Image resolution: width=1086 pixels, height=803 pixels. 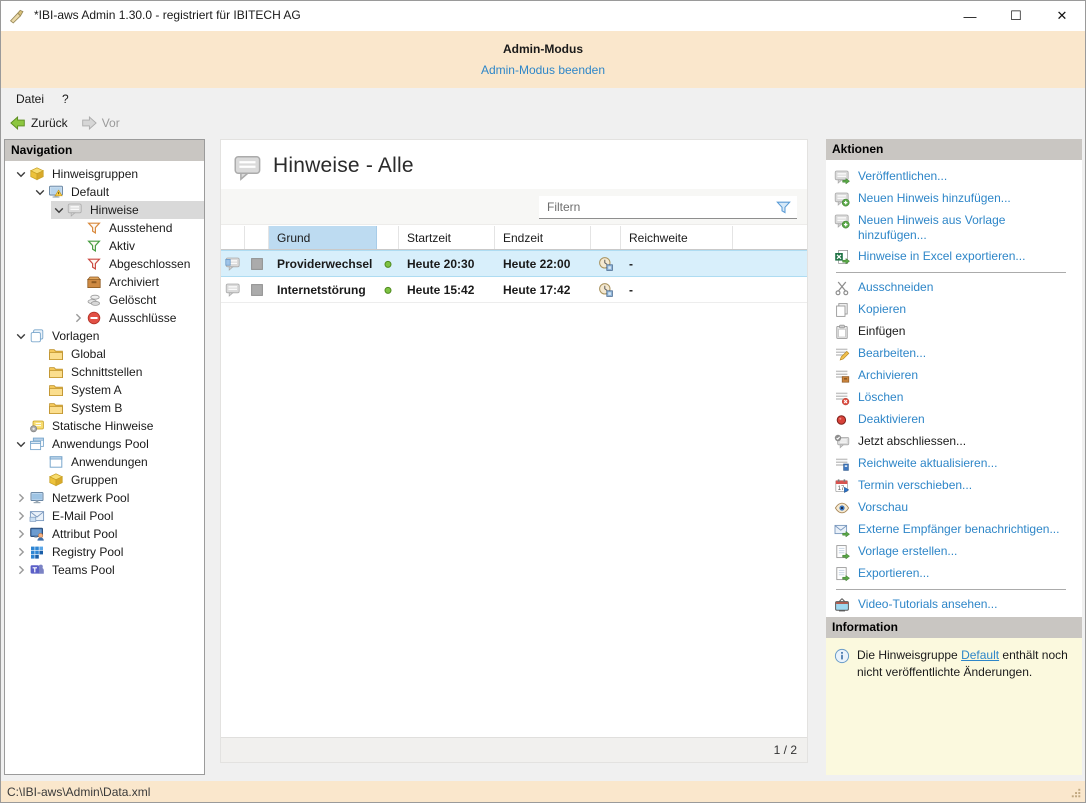 What do you see at coordinates (127, 210) in the screenshot?
I see `tree-item-hinweise: Hinweise` at bounding box center [127, 210].